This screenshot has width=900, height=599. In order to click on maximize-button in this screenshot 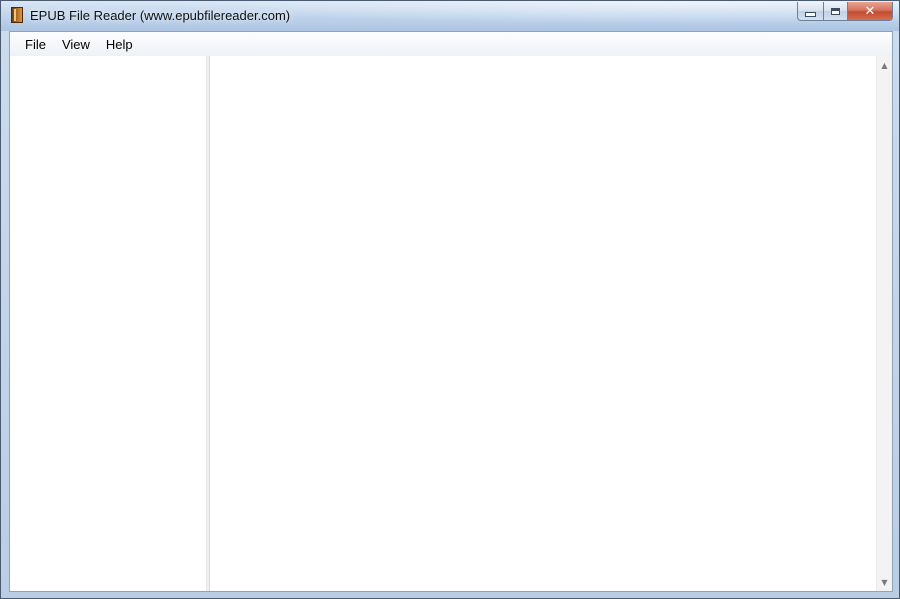, I will do `click(835, 11)`.